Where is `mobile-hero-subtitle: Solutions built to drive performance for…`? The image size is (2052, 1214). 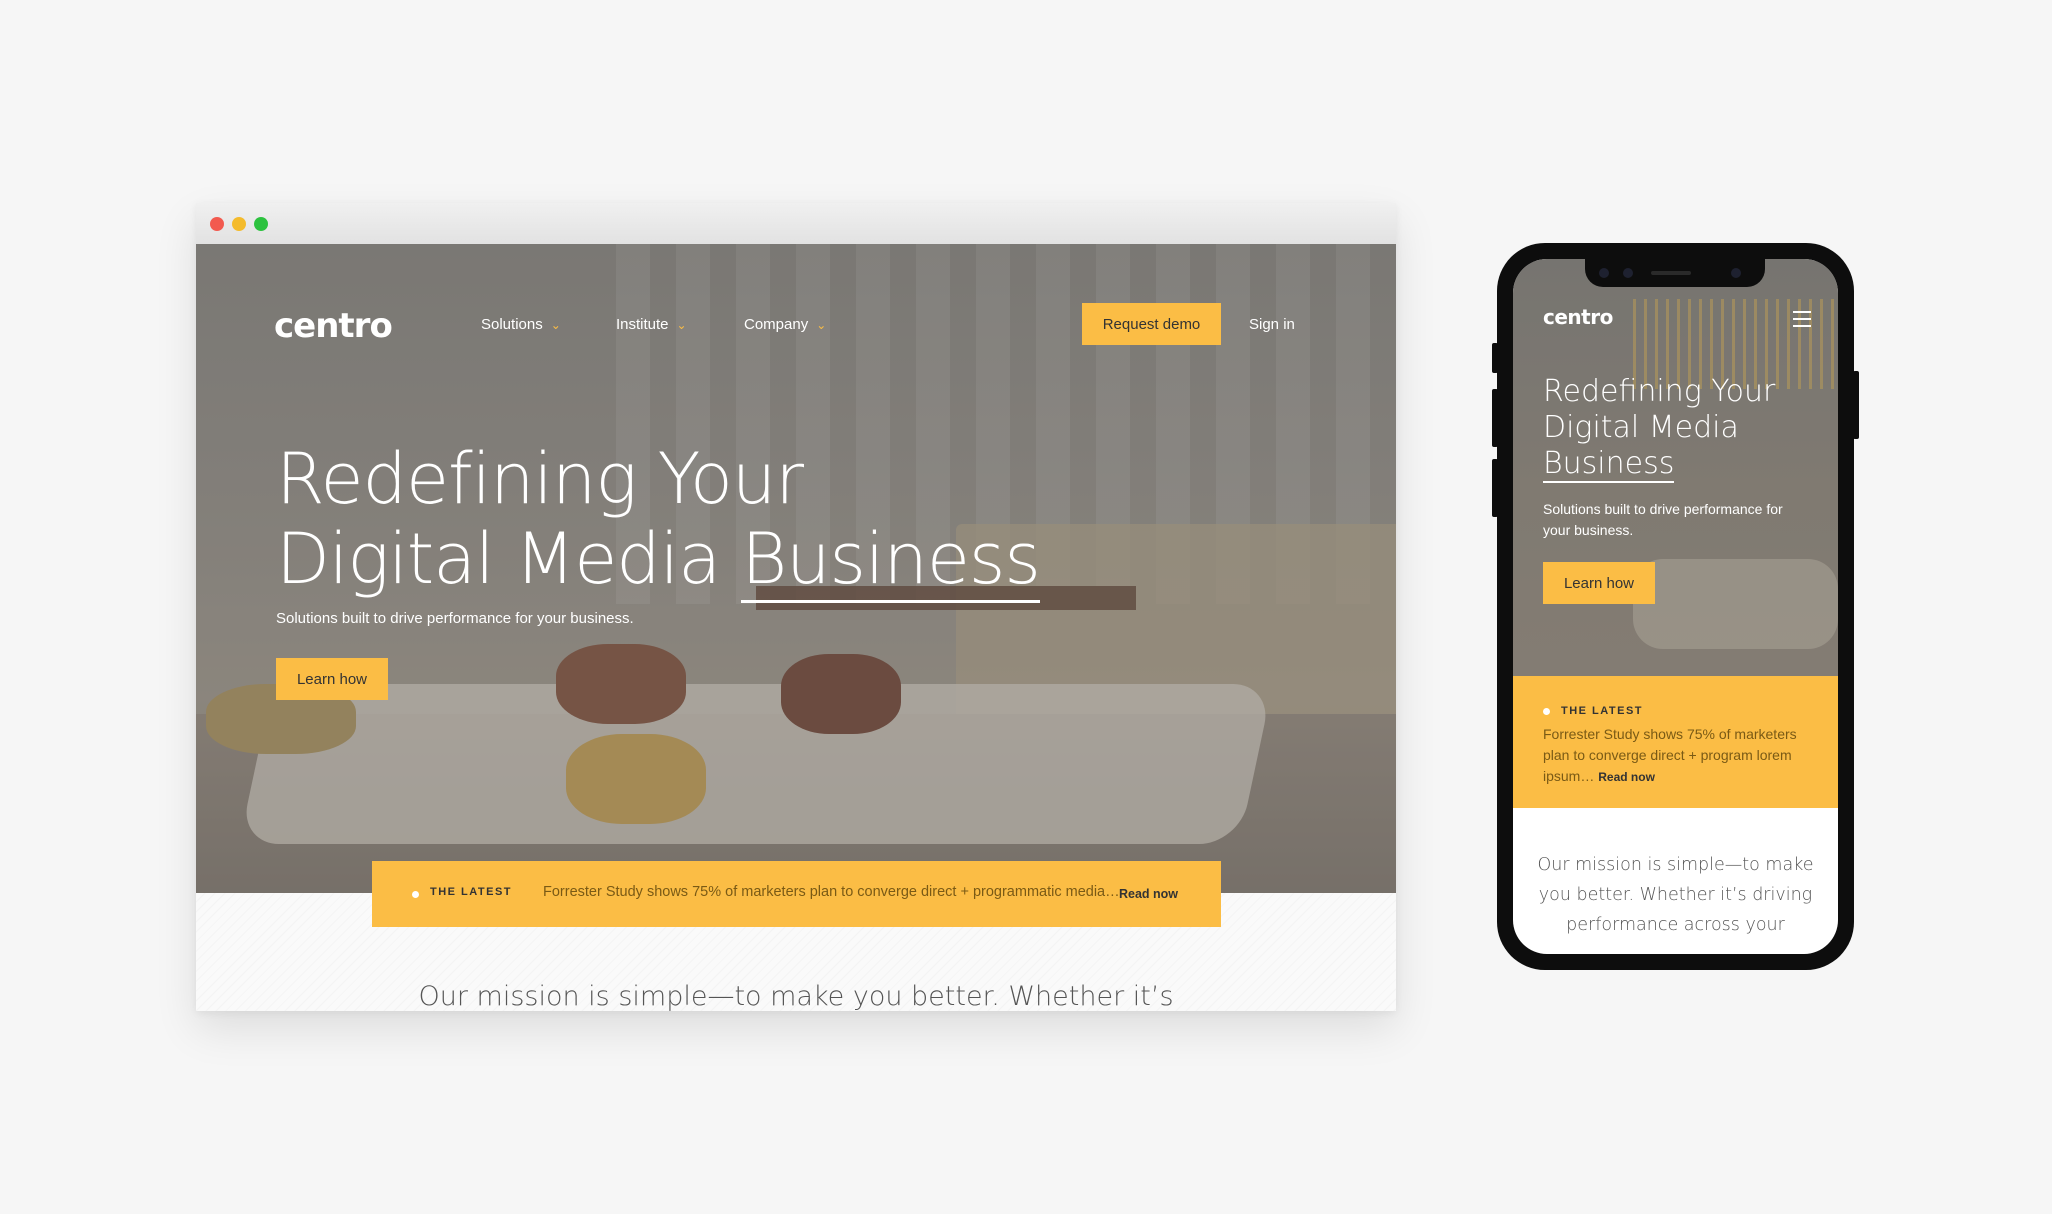
mobile-hero-subtitle: Solutions built to drive performance for… is located at coordinates (1663, 519).